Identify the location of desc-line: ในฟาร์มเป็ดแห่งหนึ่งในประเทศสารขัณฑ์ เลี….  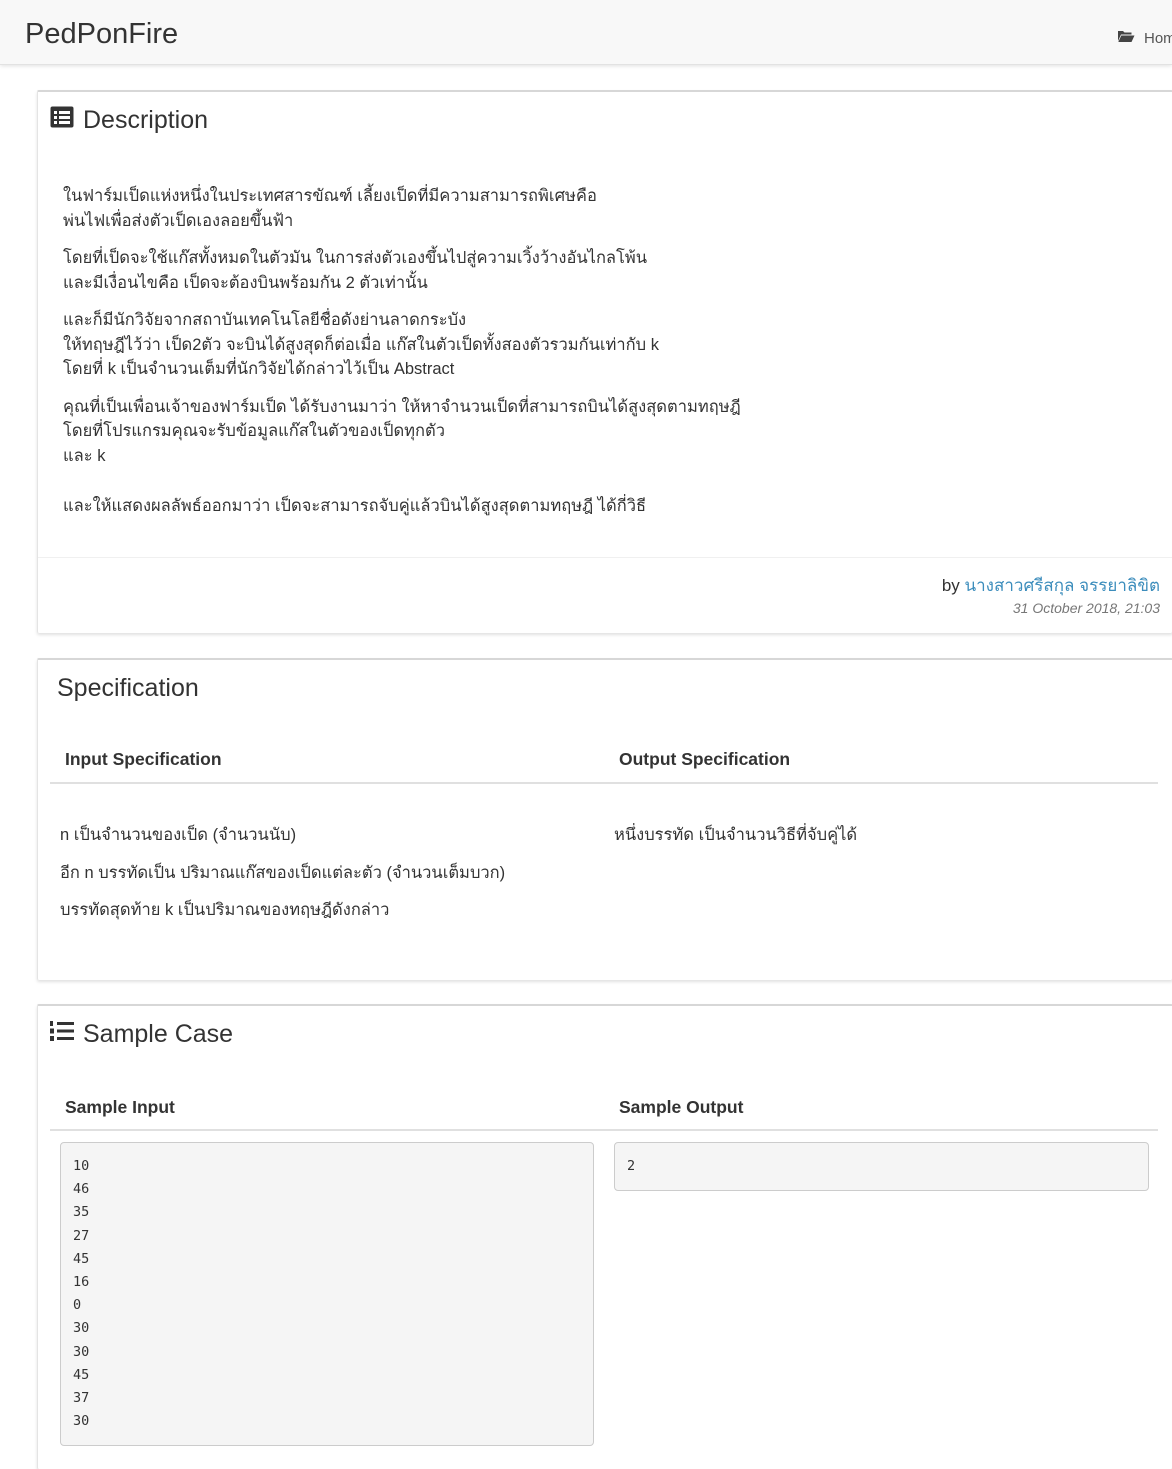
(330, 196).